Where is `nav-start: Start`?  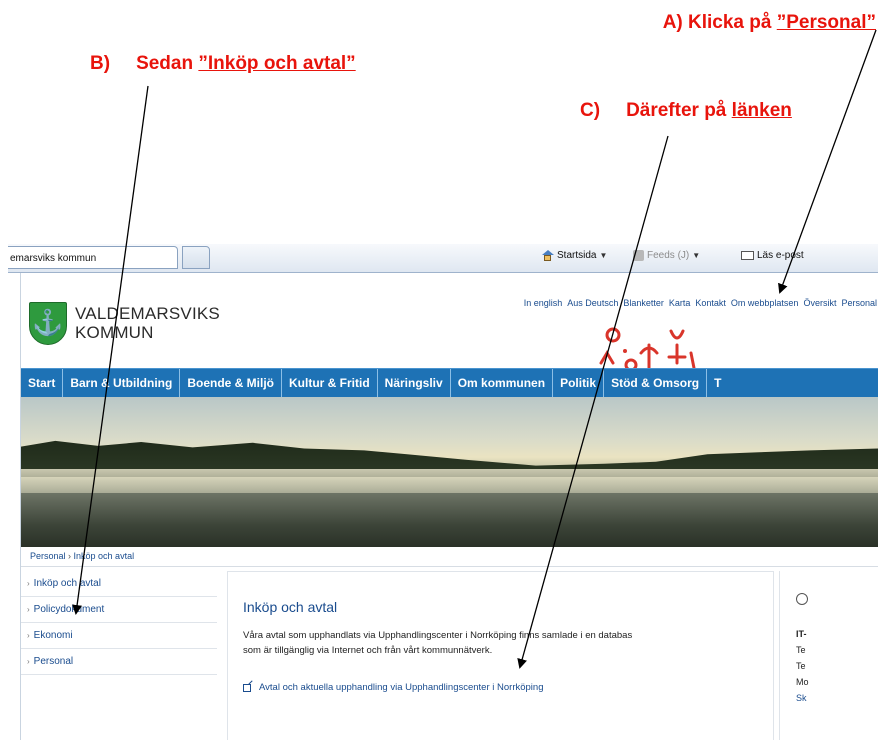 nav-start: Start is located at coordinates (42, 383).